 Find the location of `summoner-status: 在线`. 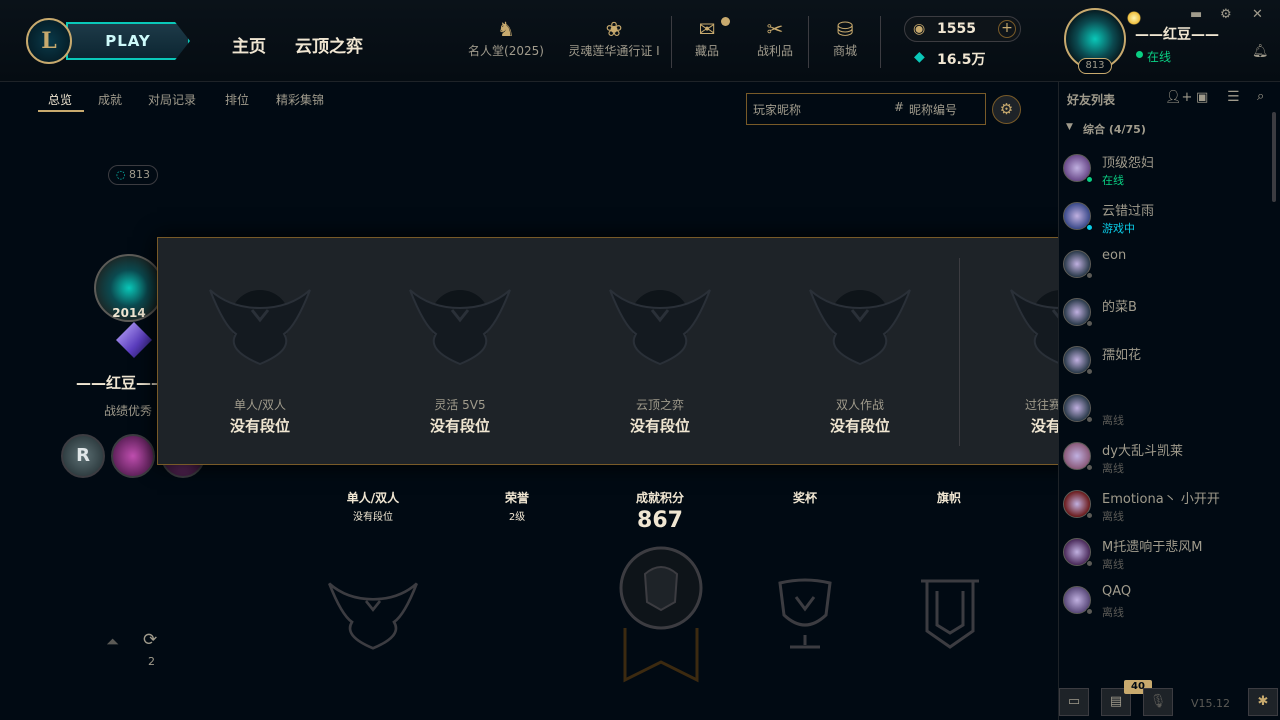

summoner-status: 在线 is located at coordinates (1159, 56).